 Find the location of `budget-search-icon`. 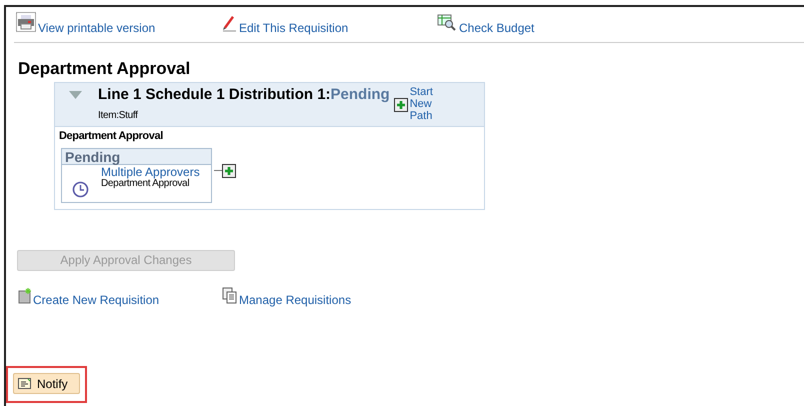

budget-search-icon is located at coordinates (447, 23).